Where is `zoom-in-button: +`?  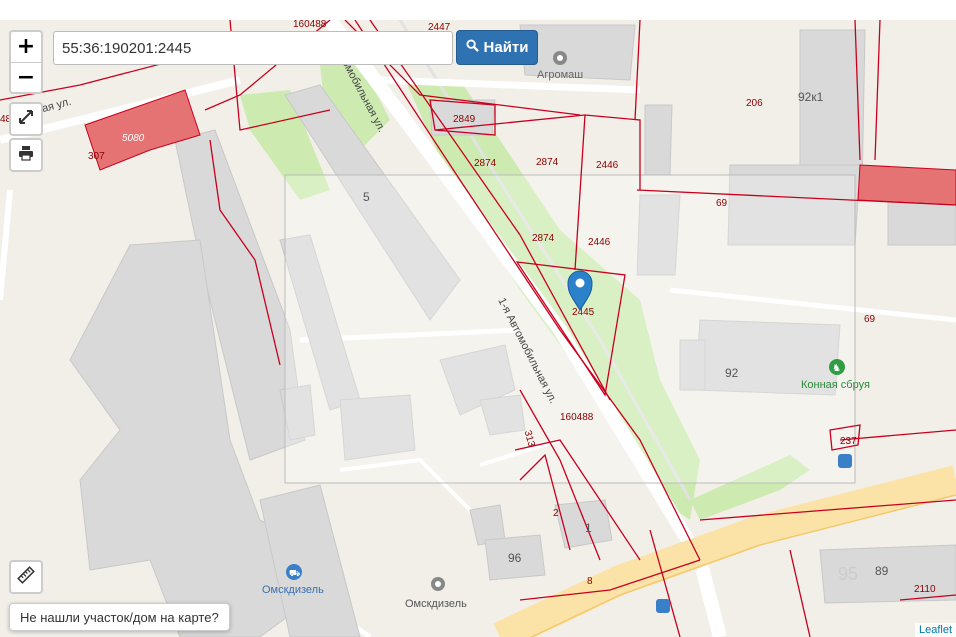 zoom-in-button: + is located at coordinates (26, 47).